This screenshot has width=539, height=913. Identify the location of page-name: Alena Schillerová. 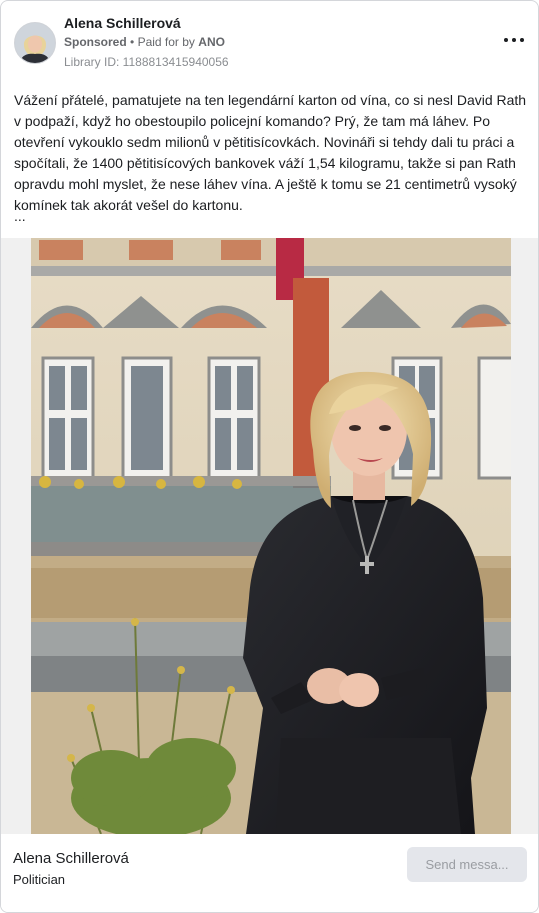
(122, 23).